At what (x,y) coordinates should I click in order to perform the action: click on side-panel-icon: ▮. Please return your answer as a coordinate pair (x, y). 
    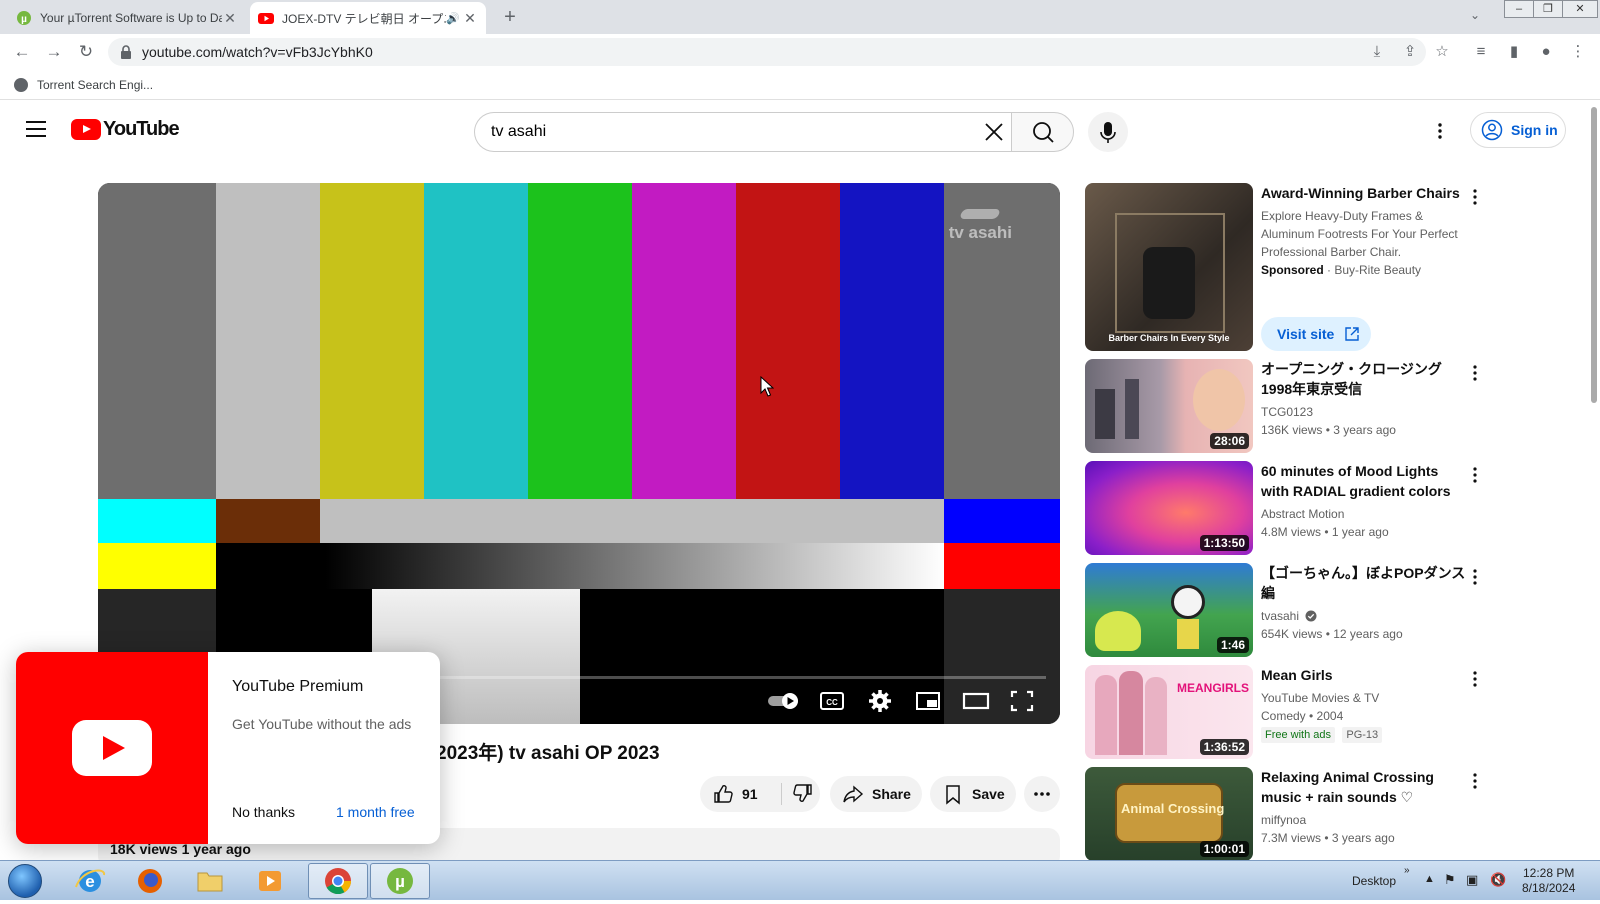
    Looking at the image, I should click on (1514, 52).